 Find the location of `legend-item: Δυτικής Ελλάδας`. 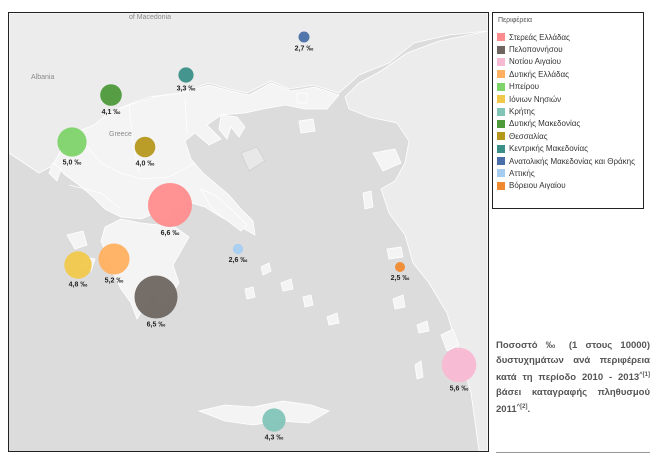

legend-item: Δυτικής Ελλάδας is located at coordinates (566, 74).